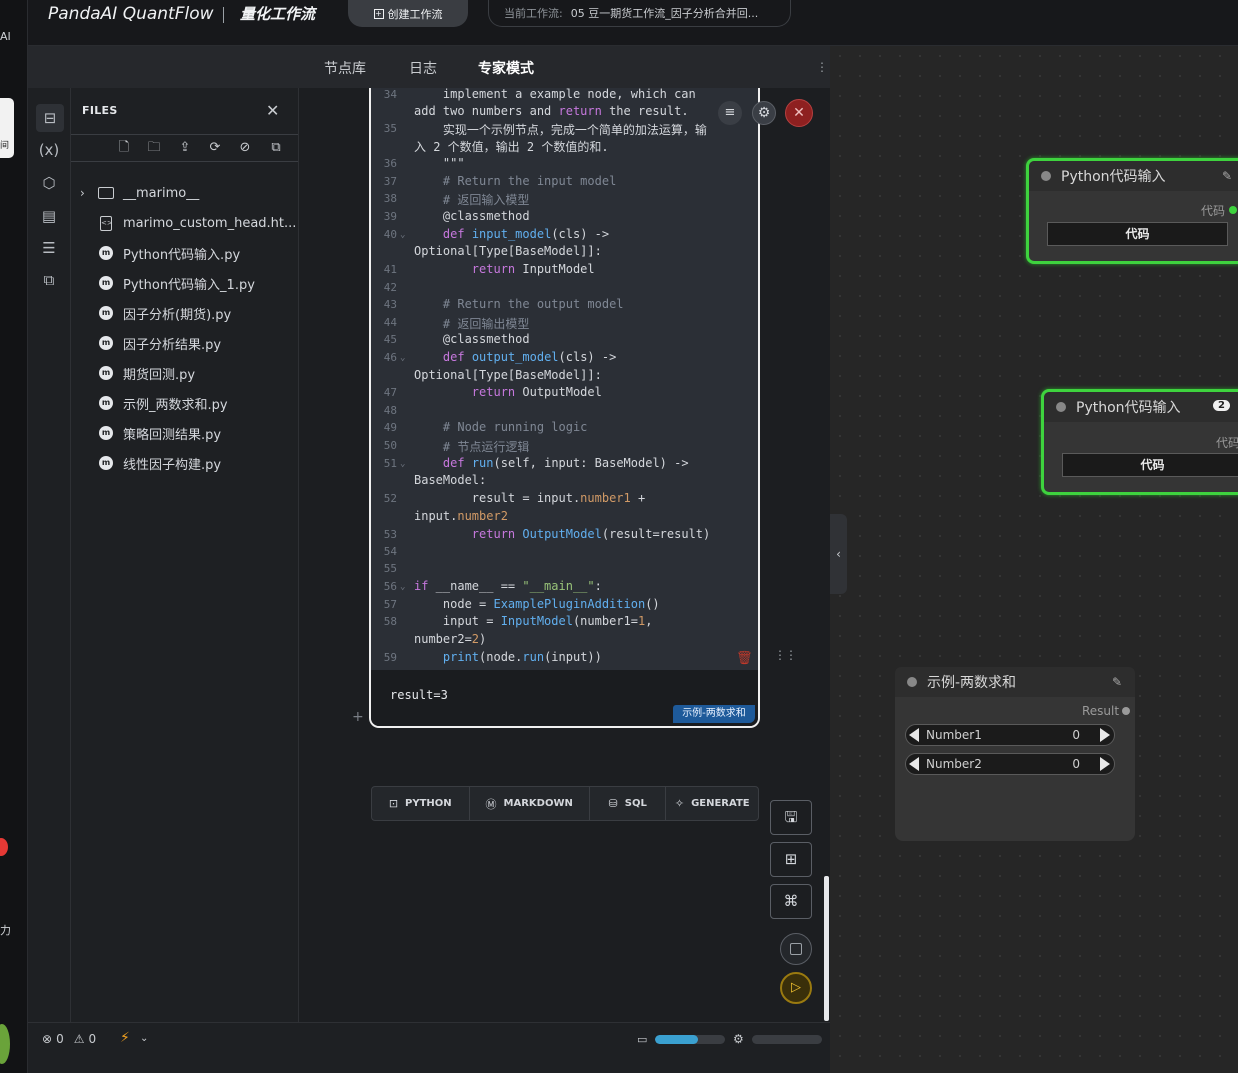  Describe the element at coordinates (1015, 682) in the screenshot. I see `node-header: 示例-两数求和 ✎` at that location.